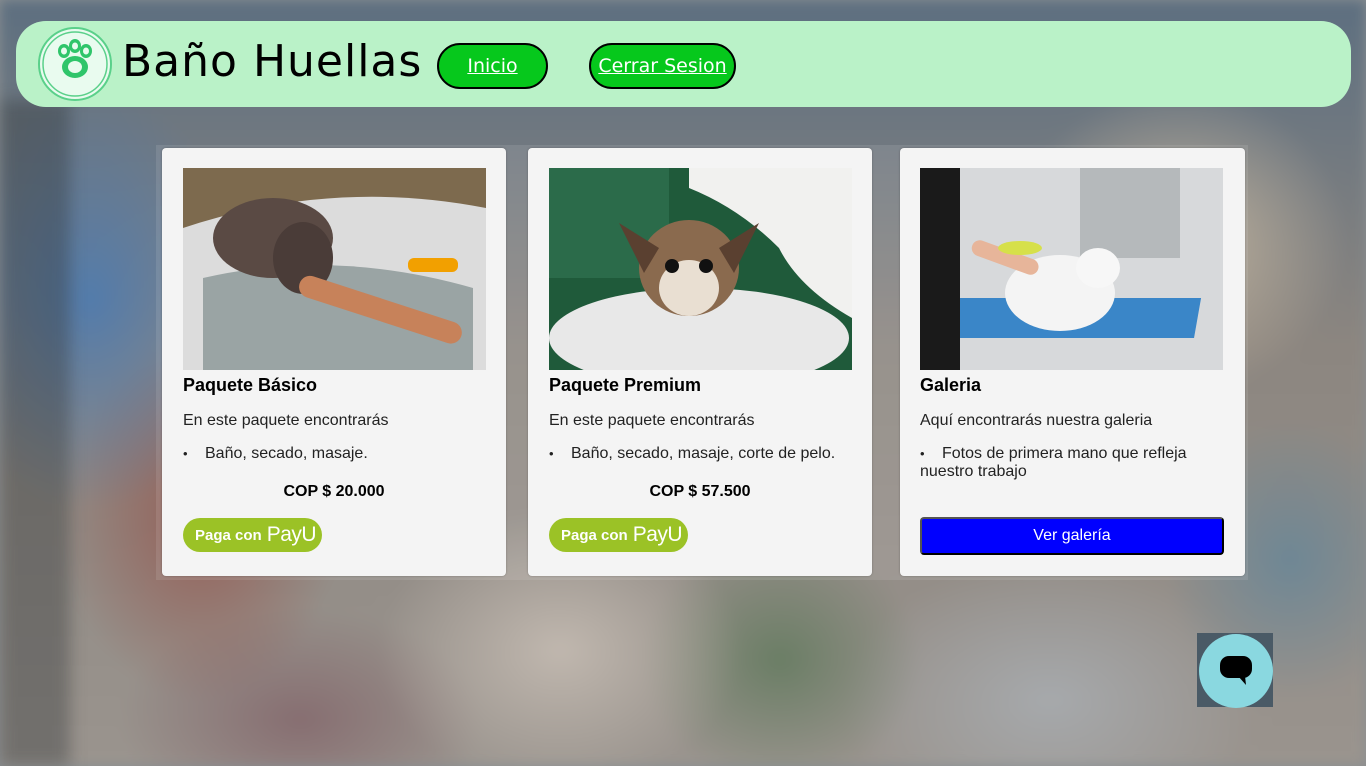  What do you see at coordinates (334, 491) in the screenshot?
I see `card-price: COP $ 20.000` at bounding box center [334, 491].